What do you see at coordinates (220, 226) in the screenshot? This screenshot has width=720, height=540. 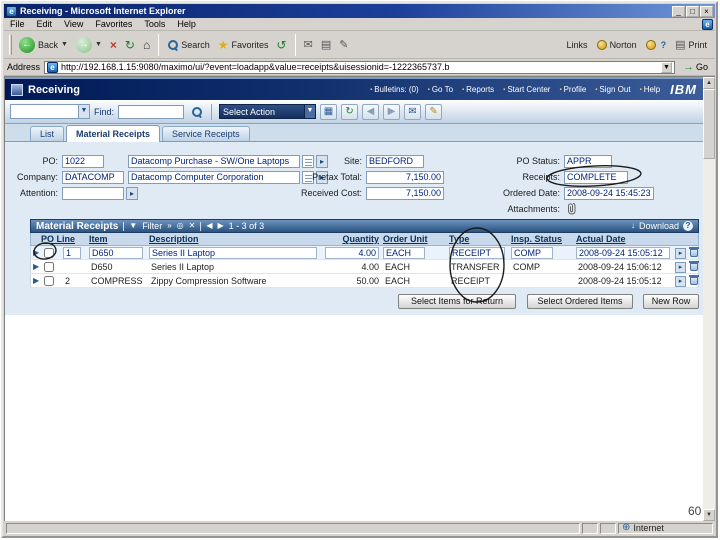 I see `next-page-icon: ▶` at bounding box center [220, 226].